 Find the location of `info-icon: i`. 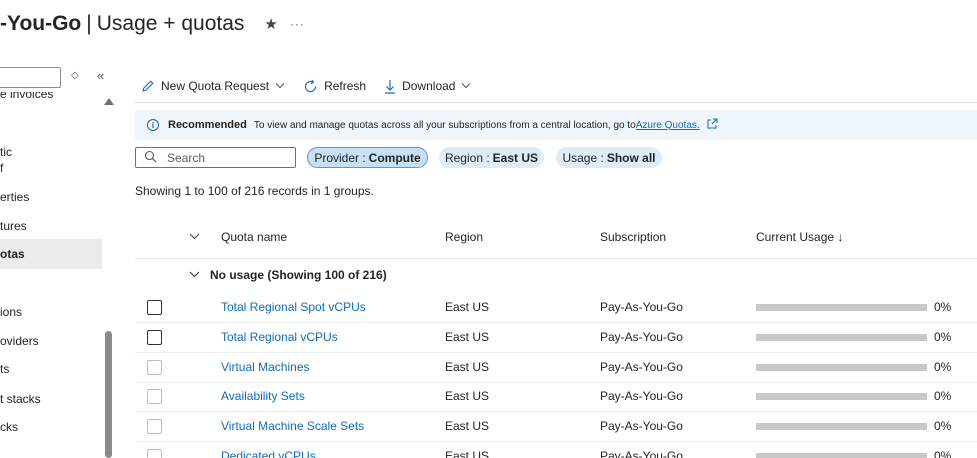

info-icon: i is located at coordinates (153, 125).